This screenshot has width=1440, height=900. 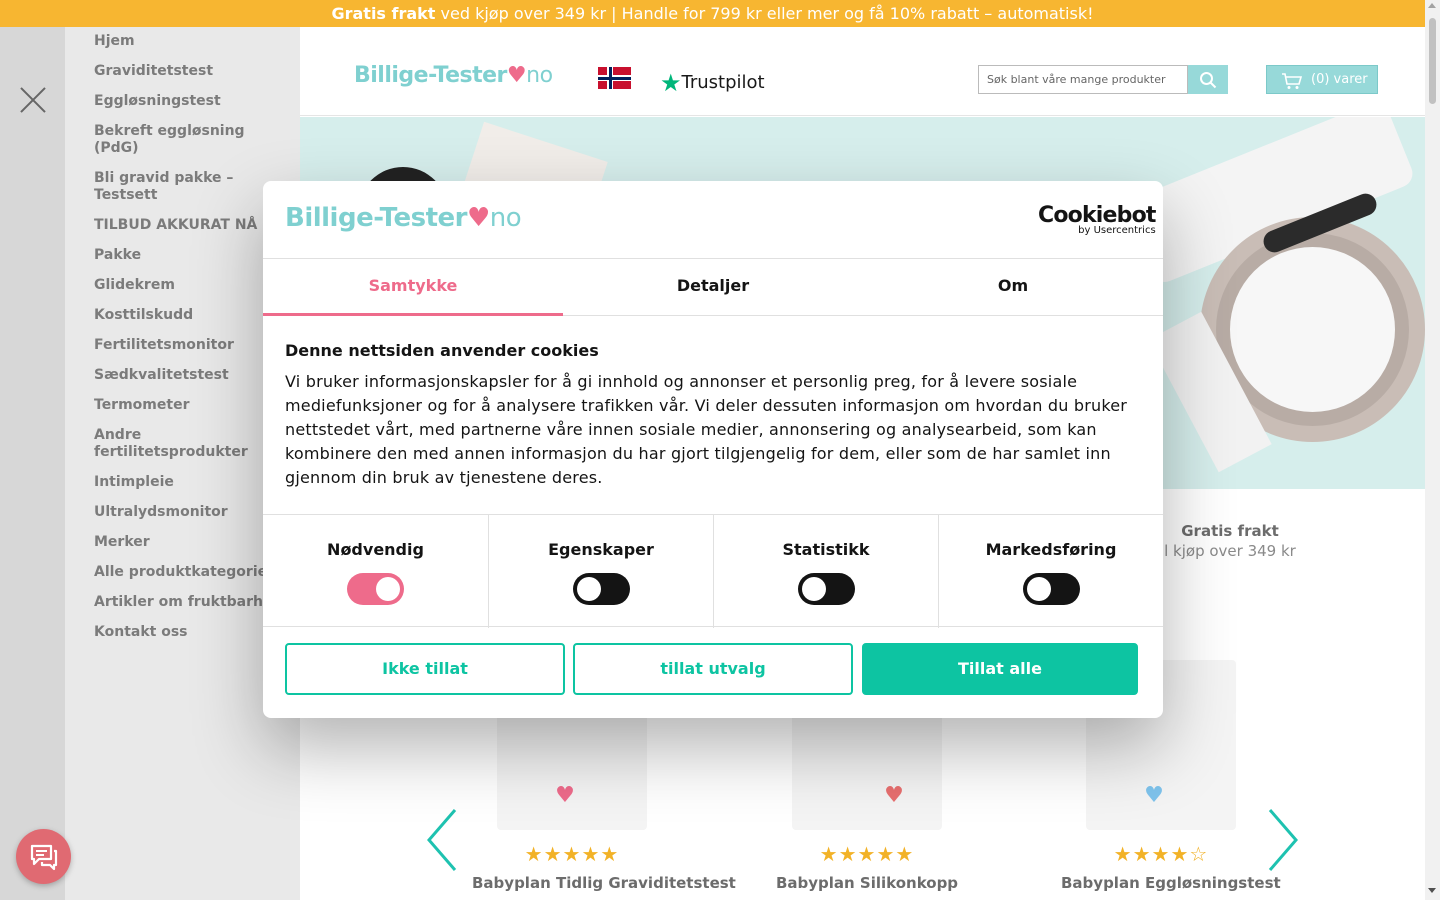 I want to click on tab-details: Detaljer, so click(x=713, y=287).